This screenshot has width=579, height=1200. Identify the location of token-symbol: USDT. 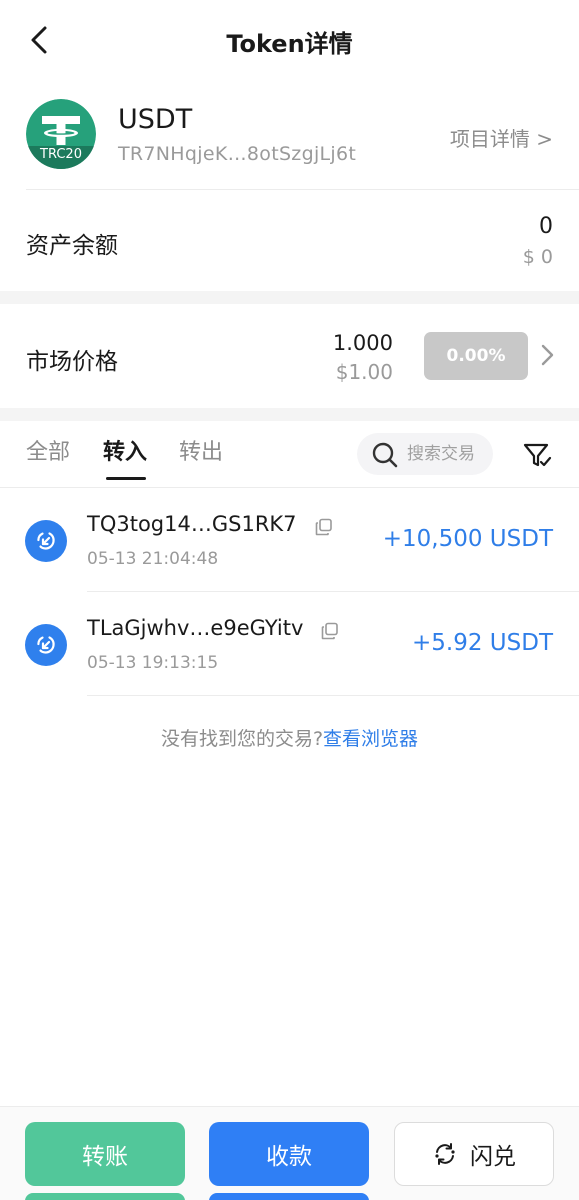
(155, 119).